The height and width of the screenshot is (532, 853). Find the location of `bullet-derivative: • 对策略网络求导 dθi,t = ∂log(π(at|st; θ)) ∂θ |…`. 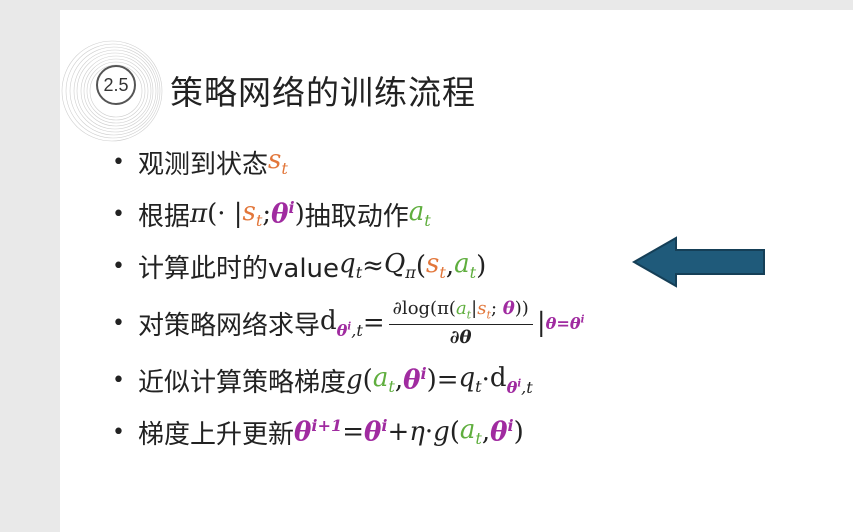

bullet-derivative: • 对策略网络求导 dθi,t = ∂log(π(at|st; θ)) ∂θ |… is located at coordinates (472, 323).